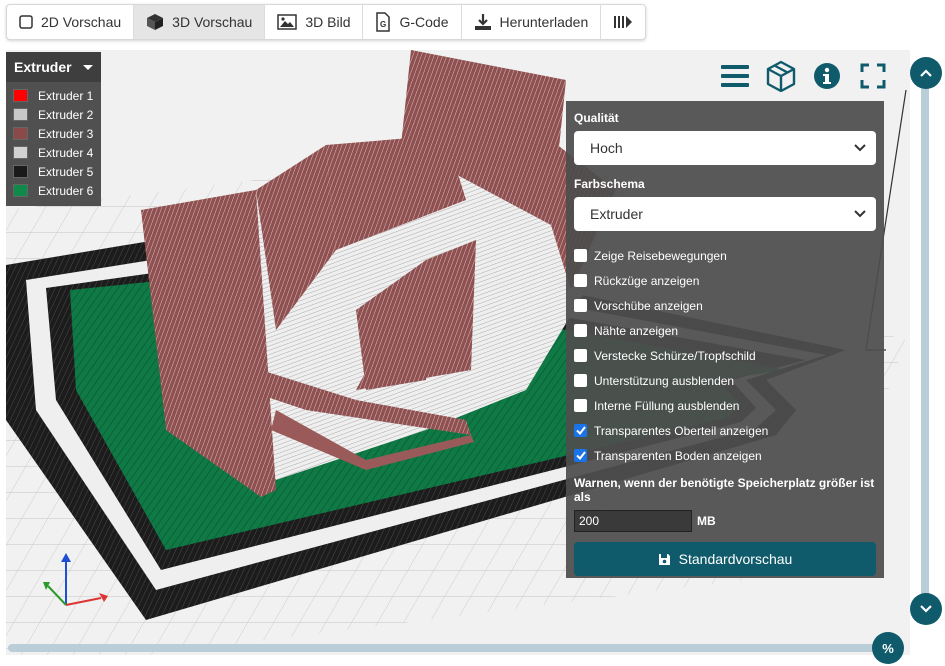 Image resolution: width=945 pixels, height=666 pixels. I want to click on legend-item-label: Extruder 1, so click(66, 95).